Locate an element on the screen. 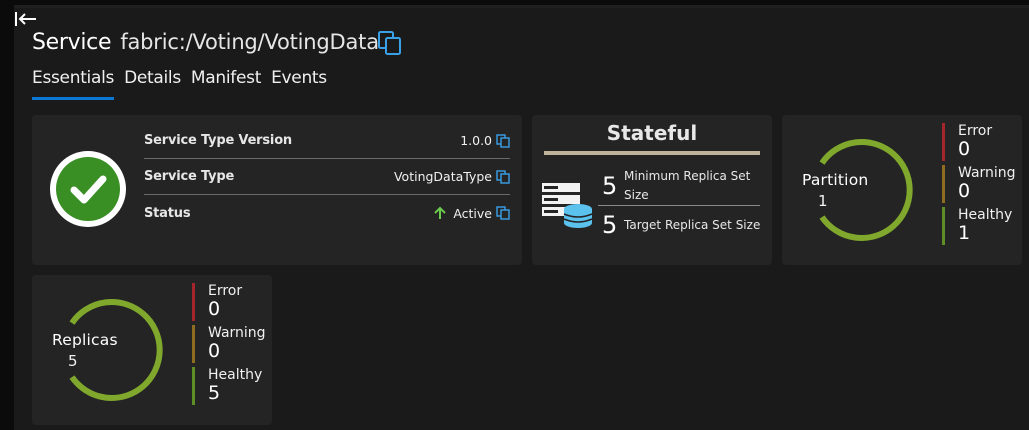  partition-donut is located at coordinates (866, 190).